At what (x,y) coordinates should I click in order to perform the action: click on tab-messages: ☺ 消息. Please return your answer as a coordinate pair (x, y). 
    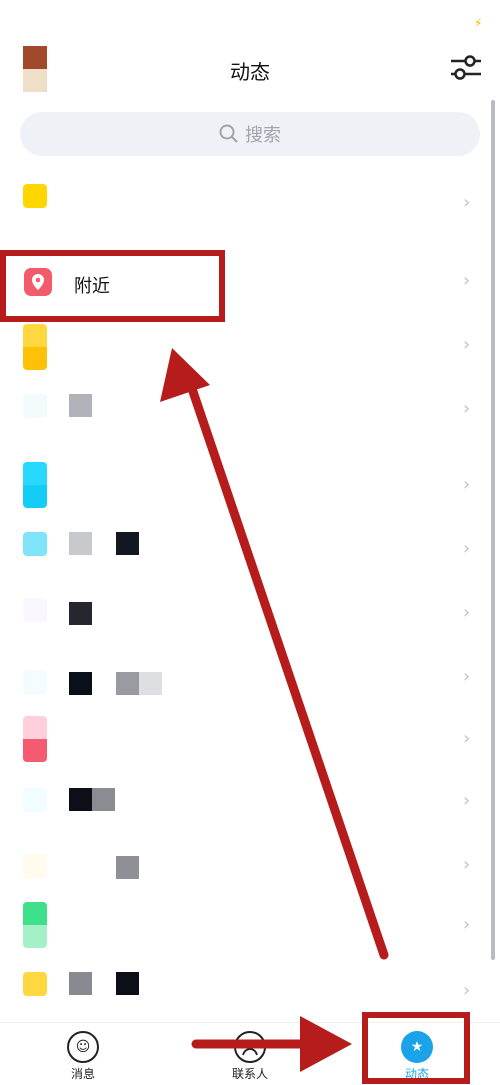
    Looking at the image, I should click on (83, 1056).